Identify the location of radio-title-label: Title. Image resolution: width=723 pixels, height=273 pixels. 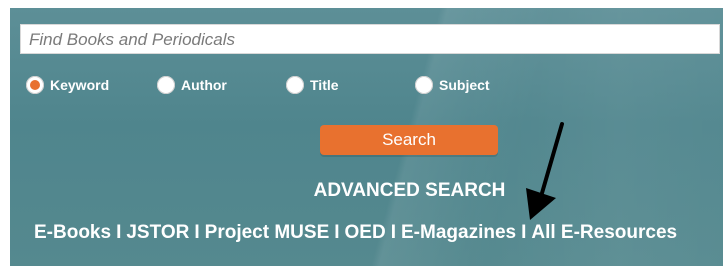
(324, 85).